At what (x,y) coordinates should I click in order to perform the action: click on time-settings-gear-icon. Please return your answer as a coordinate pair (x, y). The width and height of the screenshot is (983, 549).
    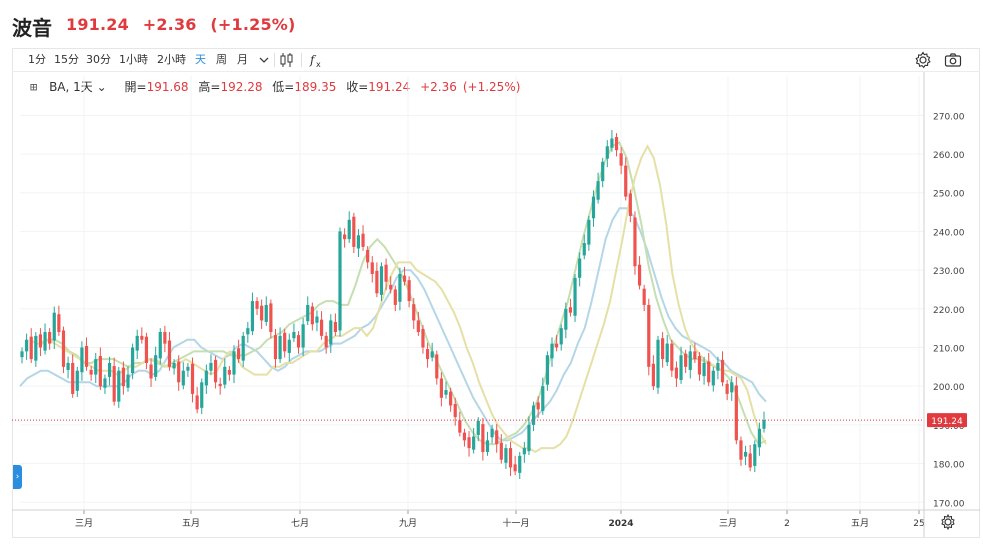
    Looking at the image, I should click on (948, 522).